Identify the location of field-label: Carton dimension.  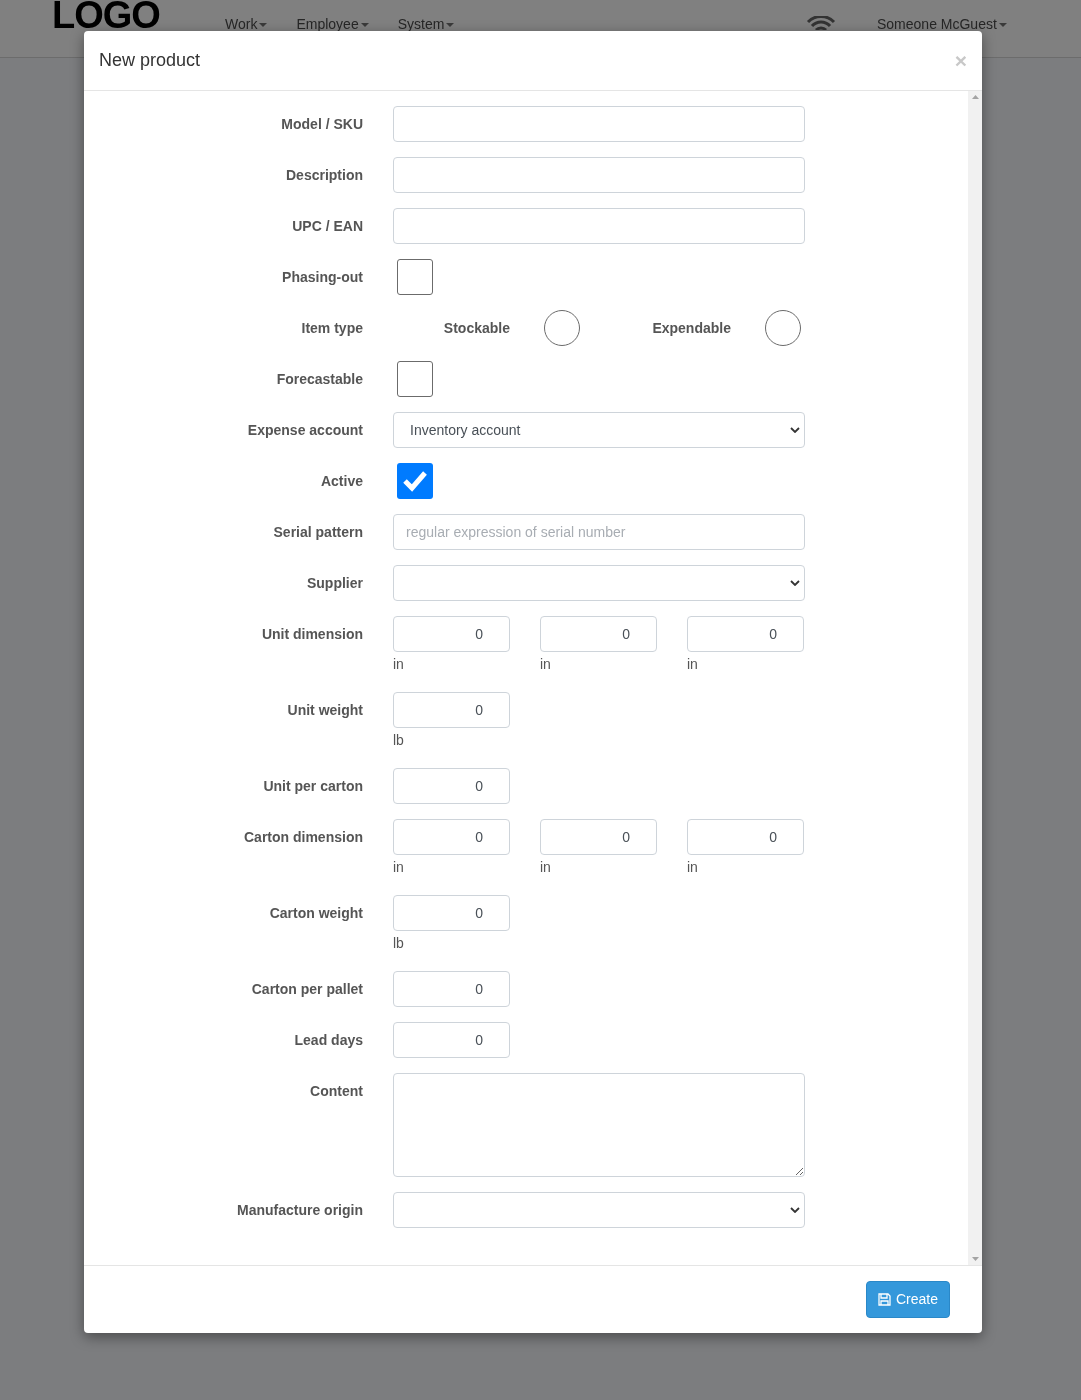
(303, 837).